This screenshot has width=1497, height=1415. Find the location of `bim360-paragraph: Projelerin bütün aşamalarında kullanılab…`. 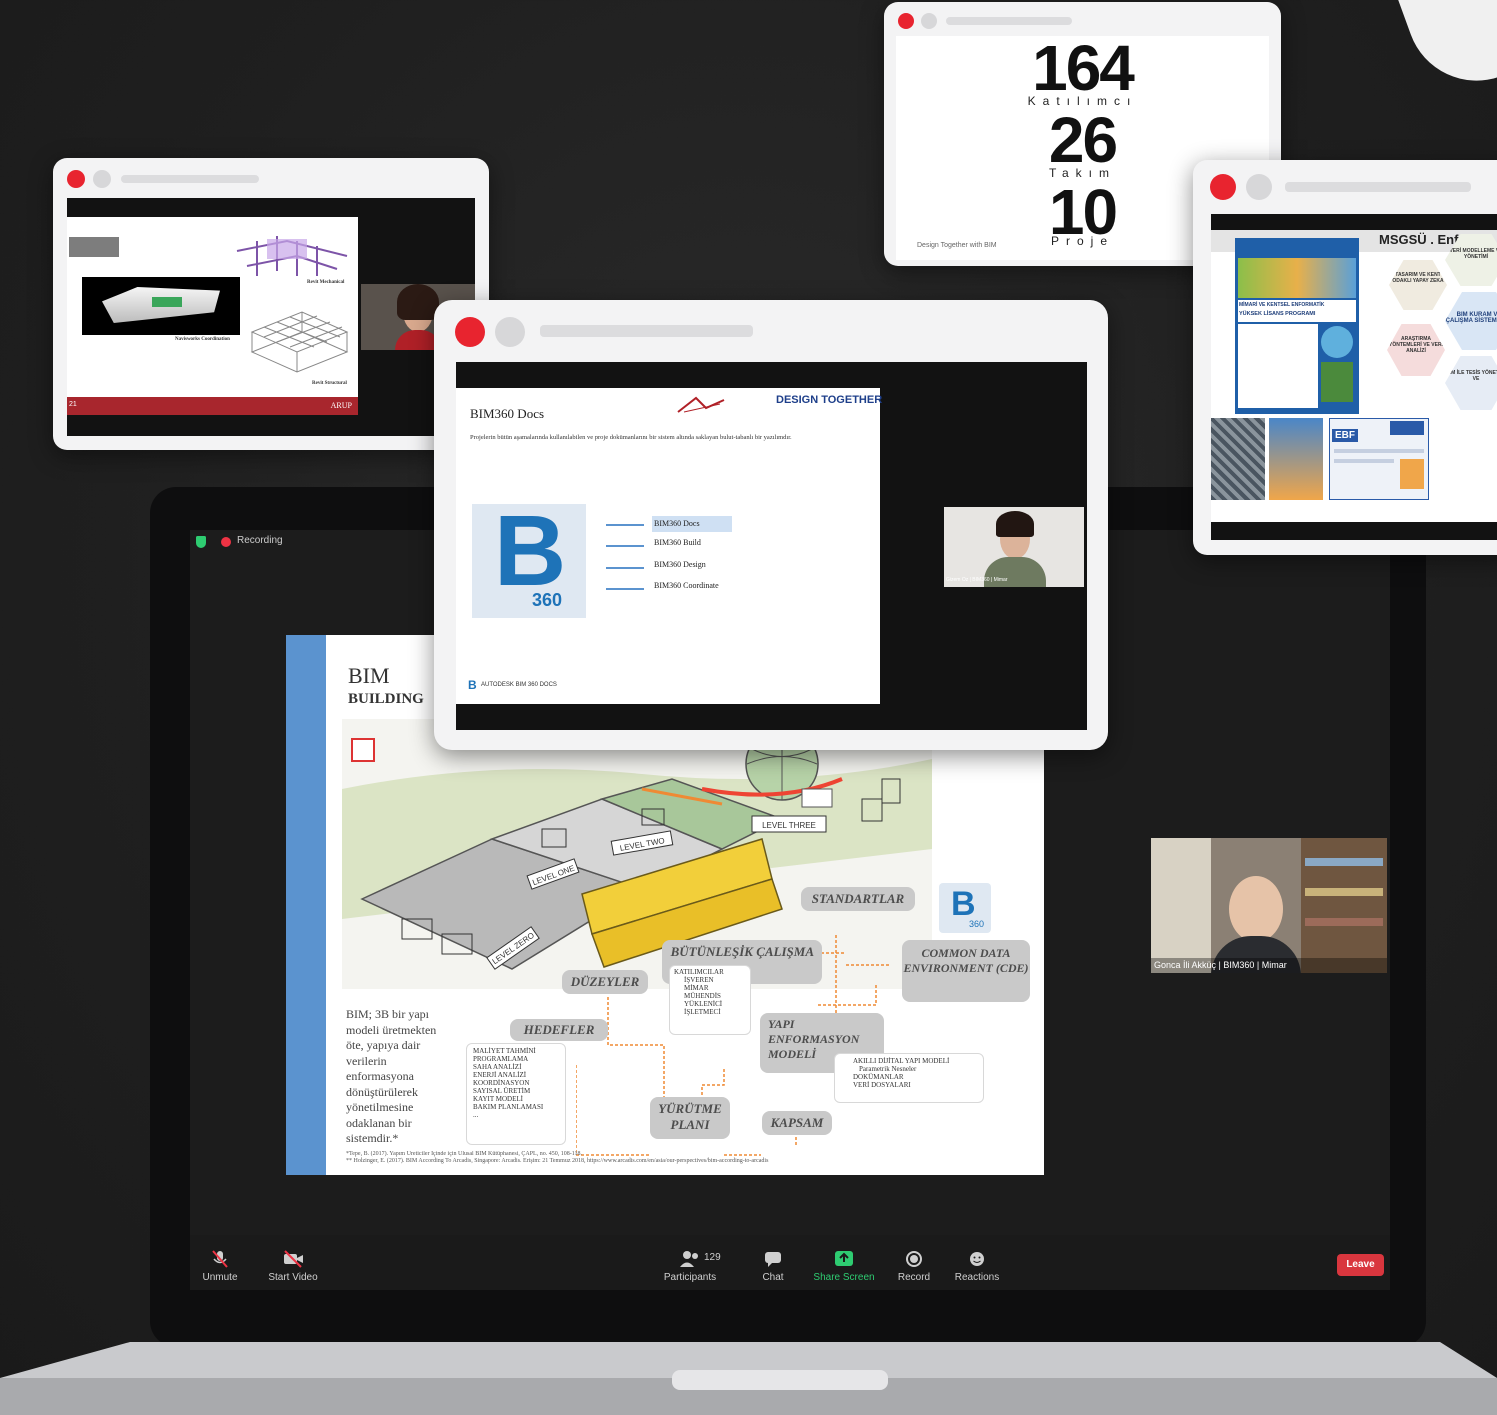

bim360-paragraph: Projelerin bütün aşamalarında kullanılab… is located at coordinates (631, 437).